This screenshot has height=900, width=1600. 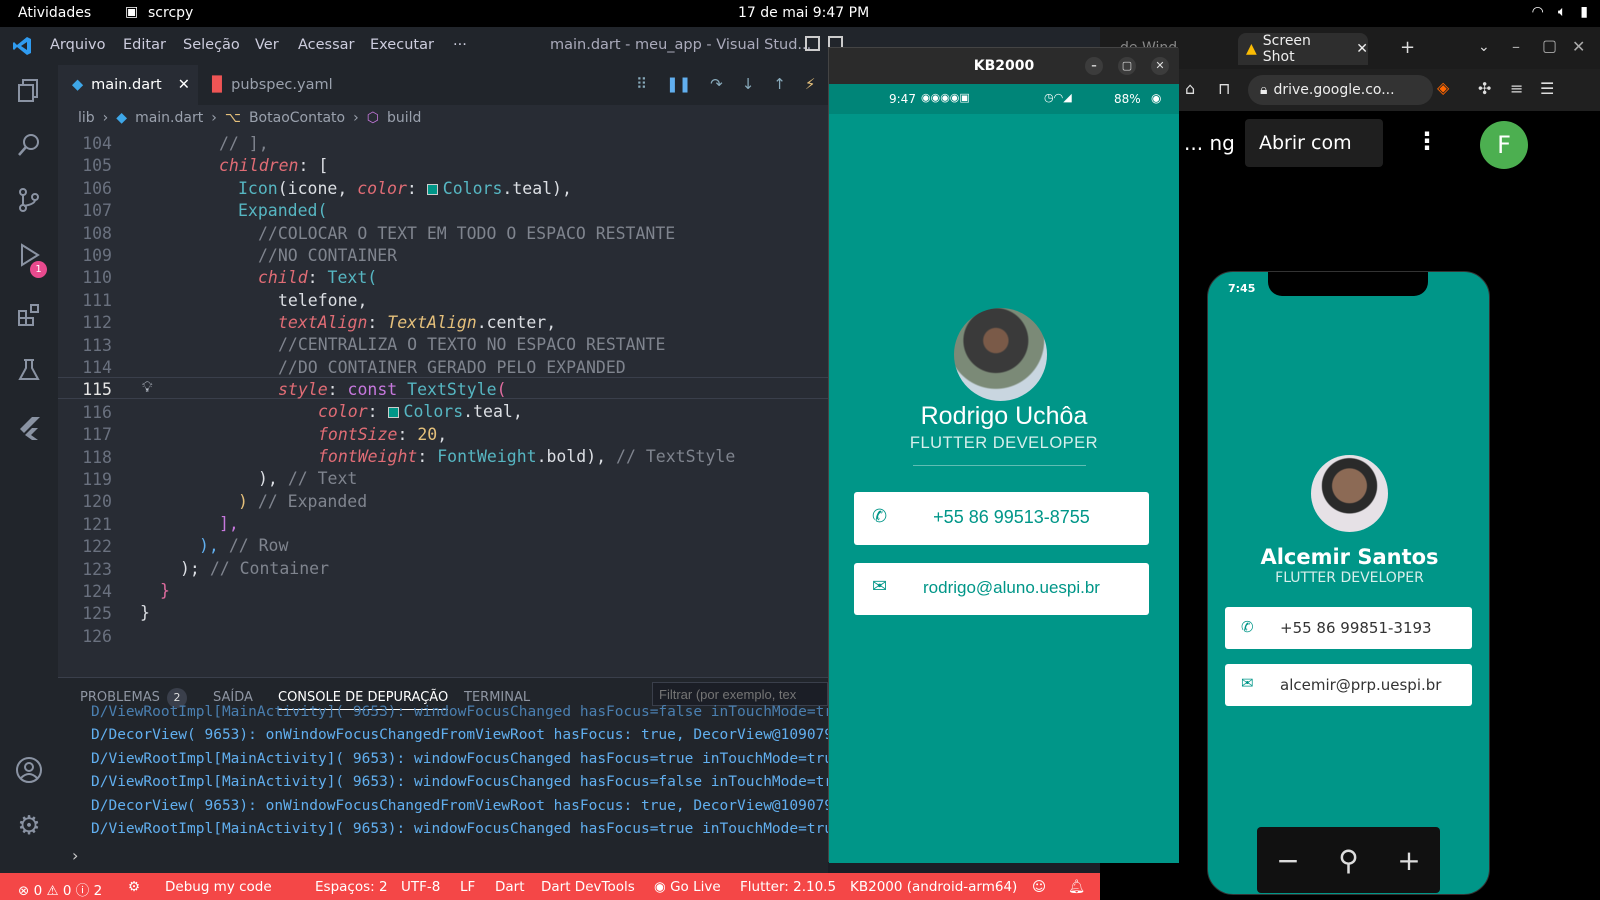 I want to click on clock: 17 de mai 9:47 PM, so click(x=803, y=13).